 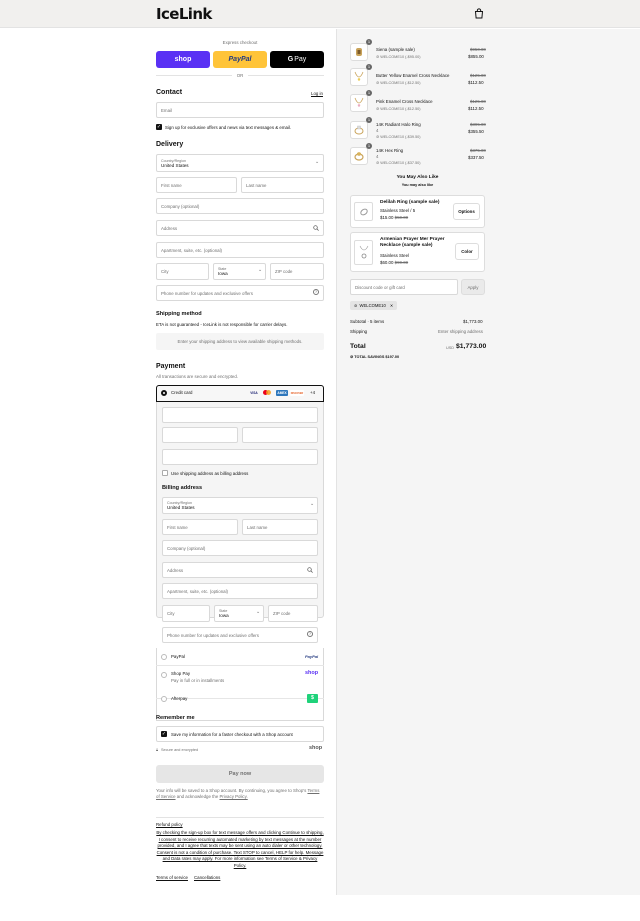 I want to click on discount-text: WELCOME10 (-$12.50), so click(x=400, y=109).